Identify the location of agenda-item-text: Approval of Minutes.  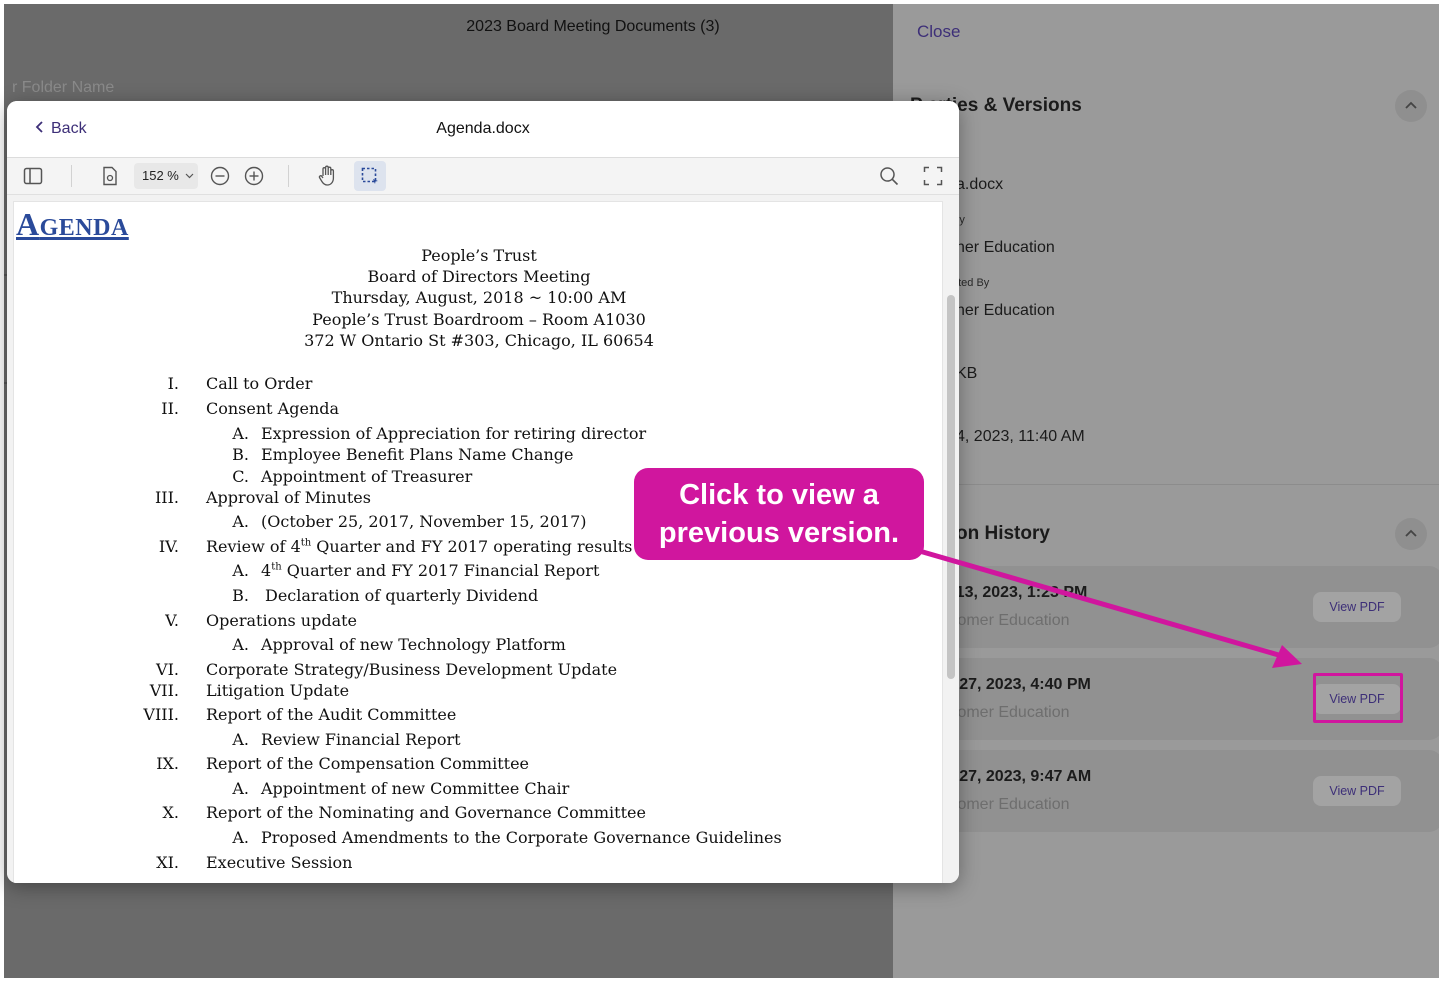
(288, 497).